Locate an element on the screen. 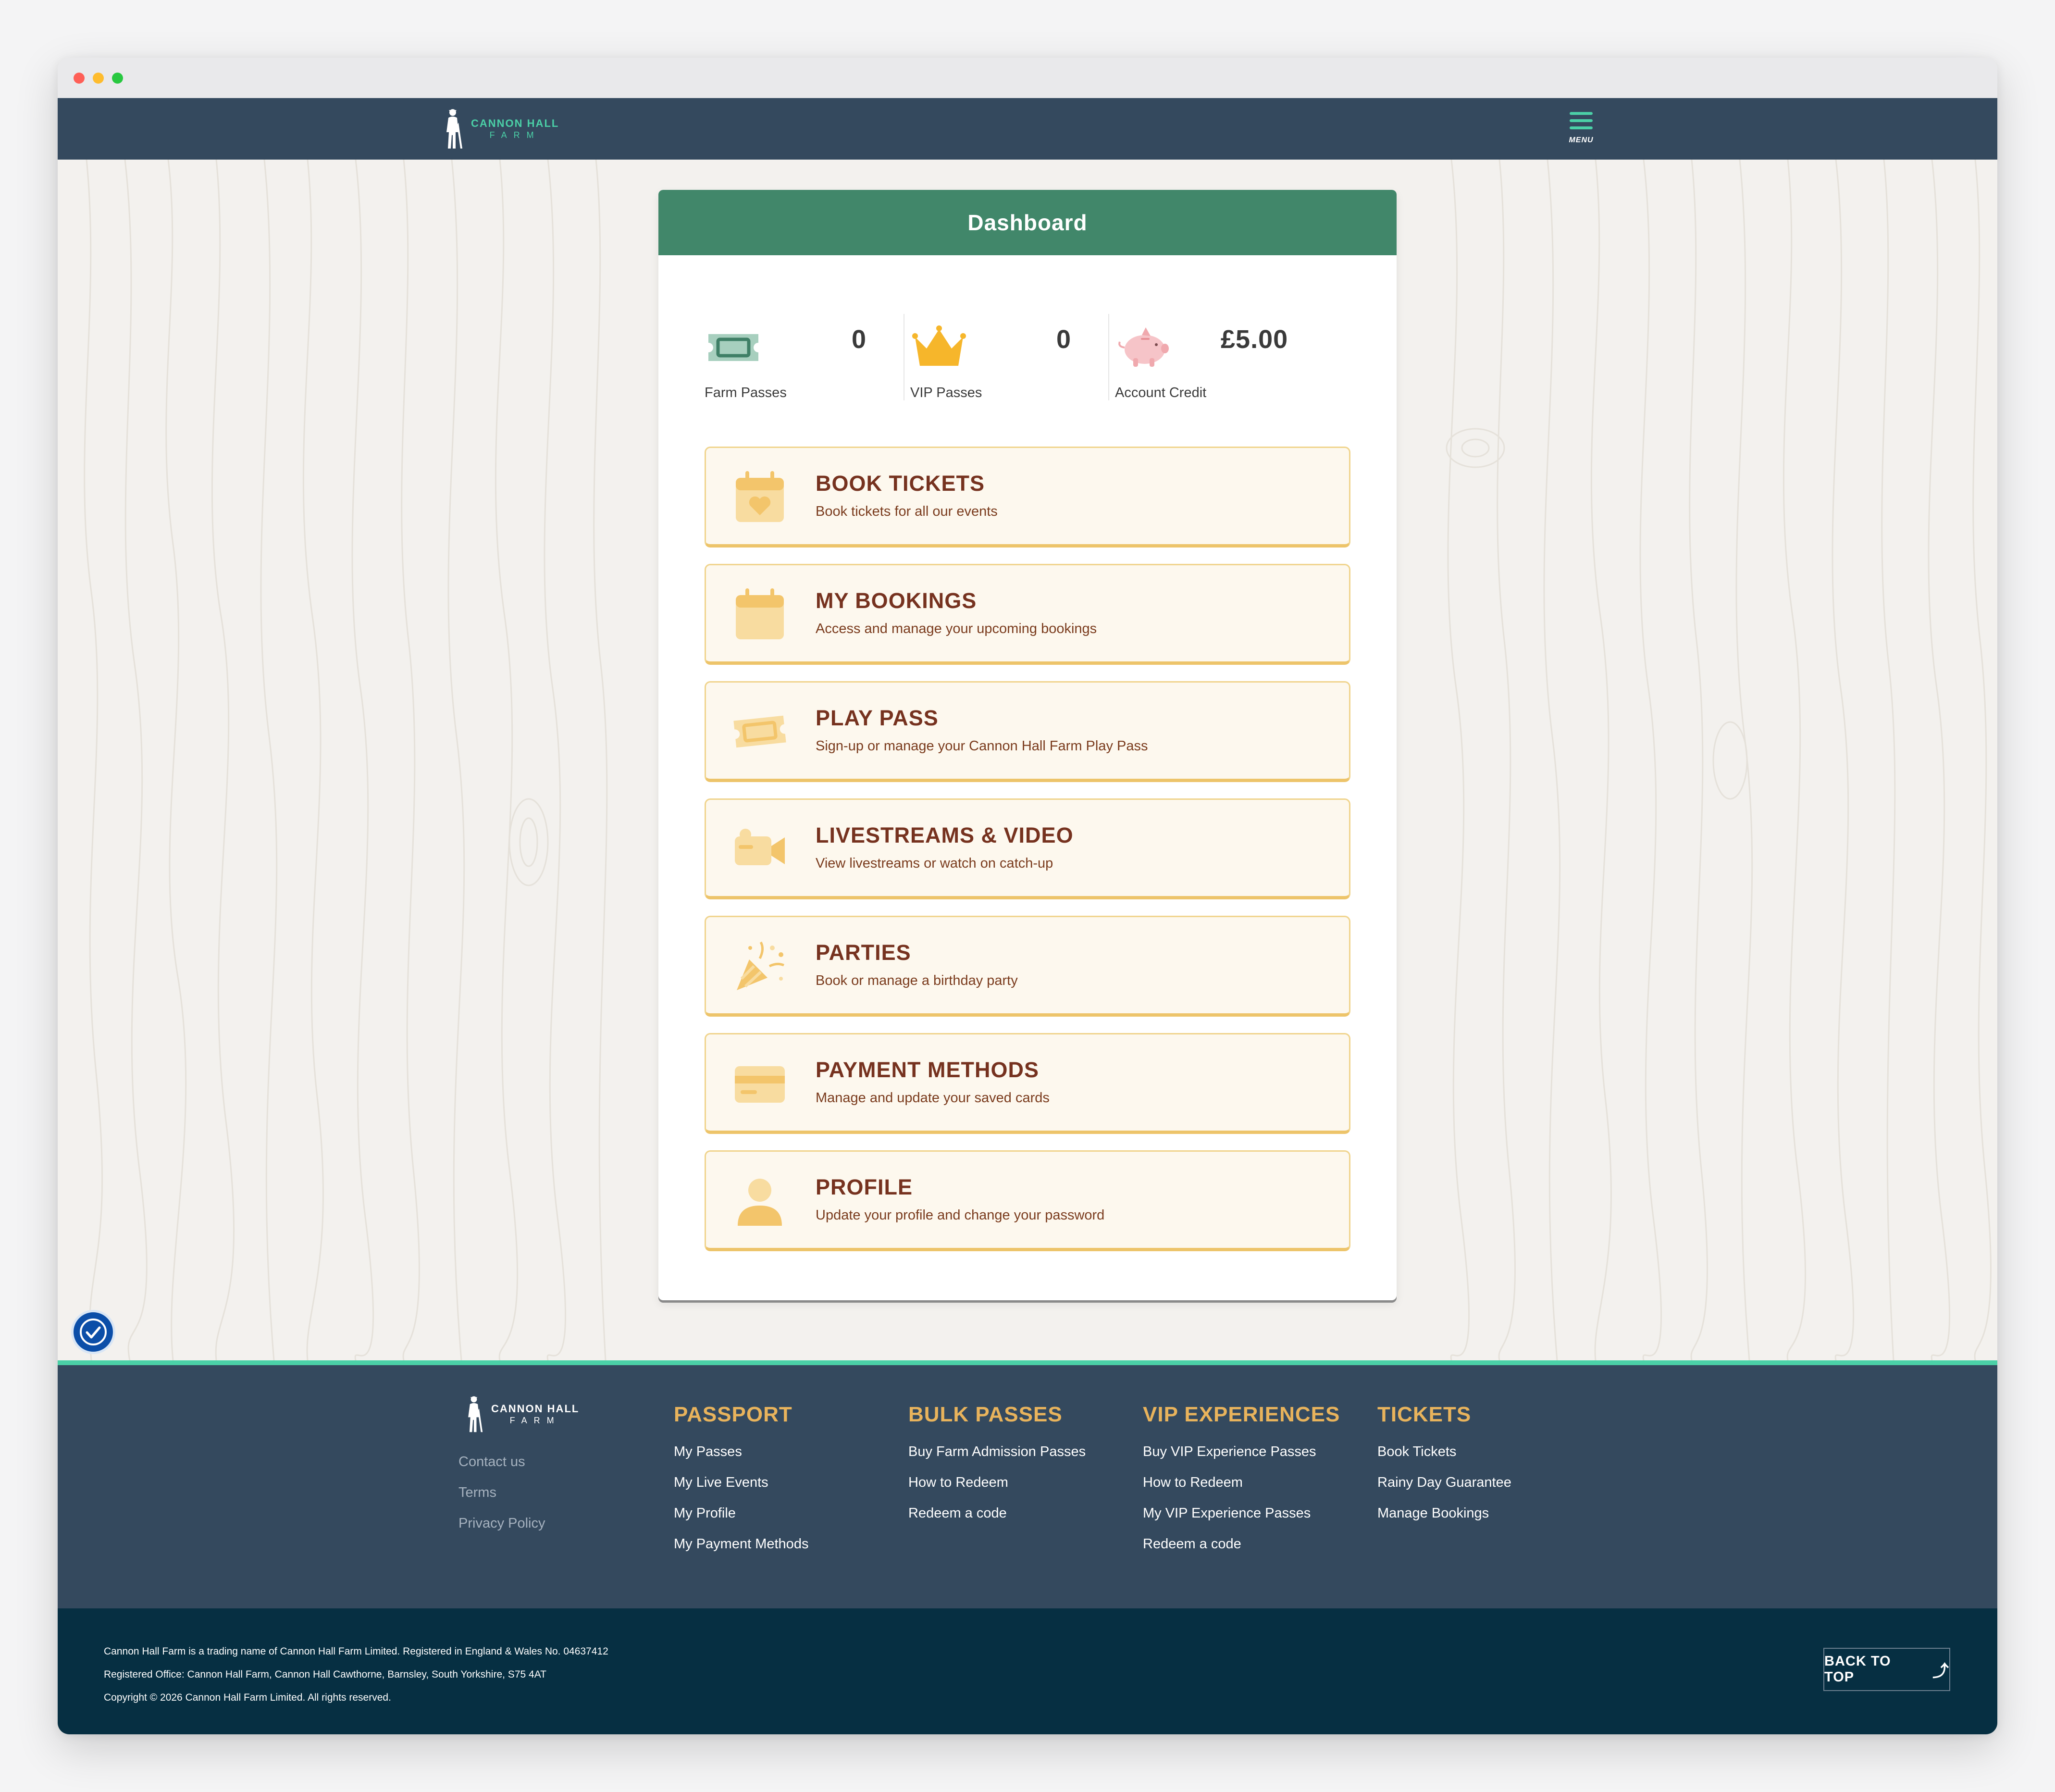 The height and width of the screenshot is (1792, 2055). back-to-top-button: BACK TO TOP ⤴ is located at coordinates (1886, 1669).